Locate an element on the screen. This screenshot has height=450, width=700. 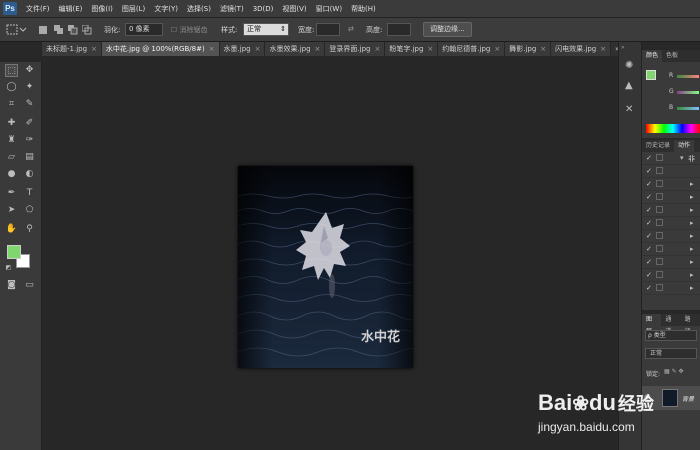
menu-3d: 3D(D) is located at coordinates (263, 9).